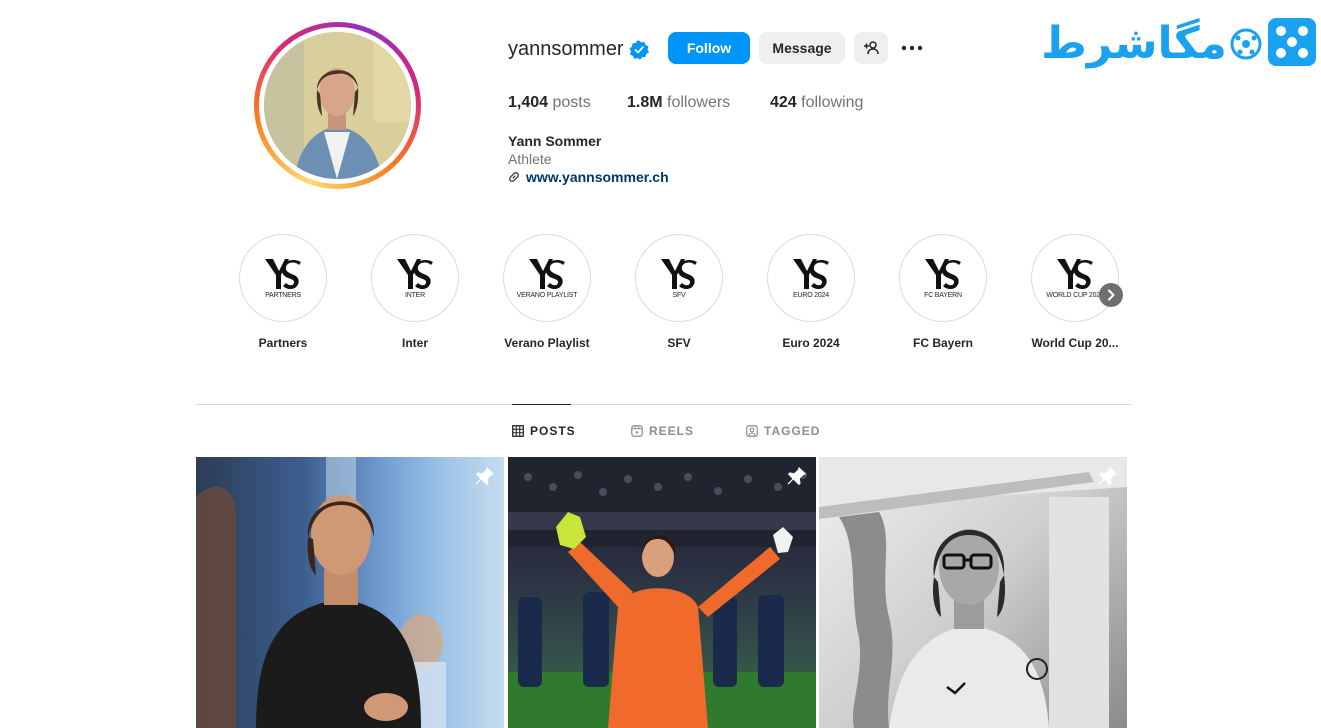  Describe the element at coordinates (1075, 295) in the screenshot. I see `highlight-cover-text: WORLD CUP 2022` at that location.